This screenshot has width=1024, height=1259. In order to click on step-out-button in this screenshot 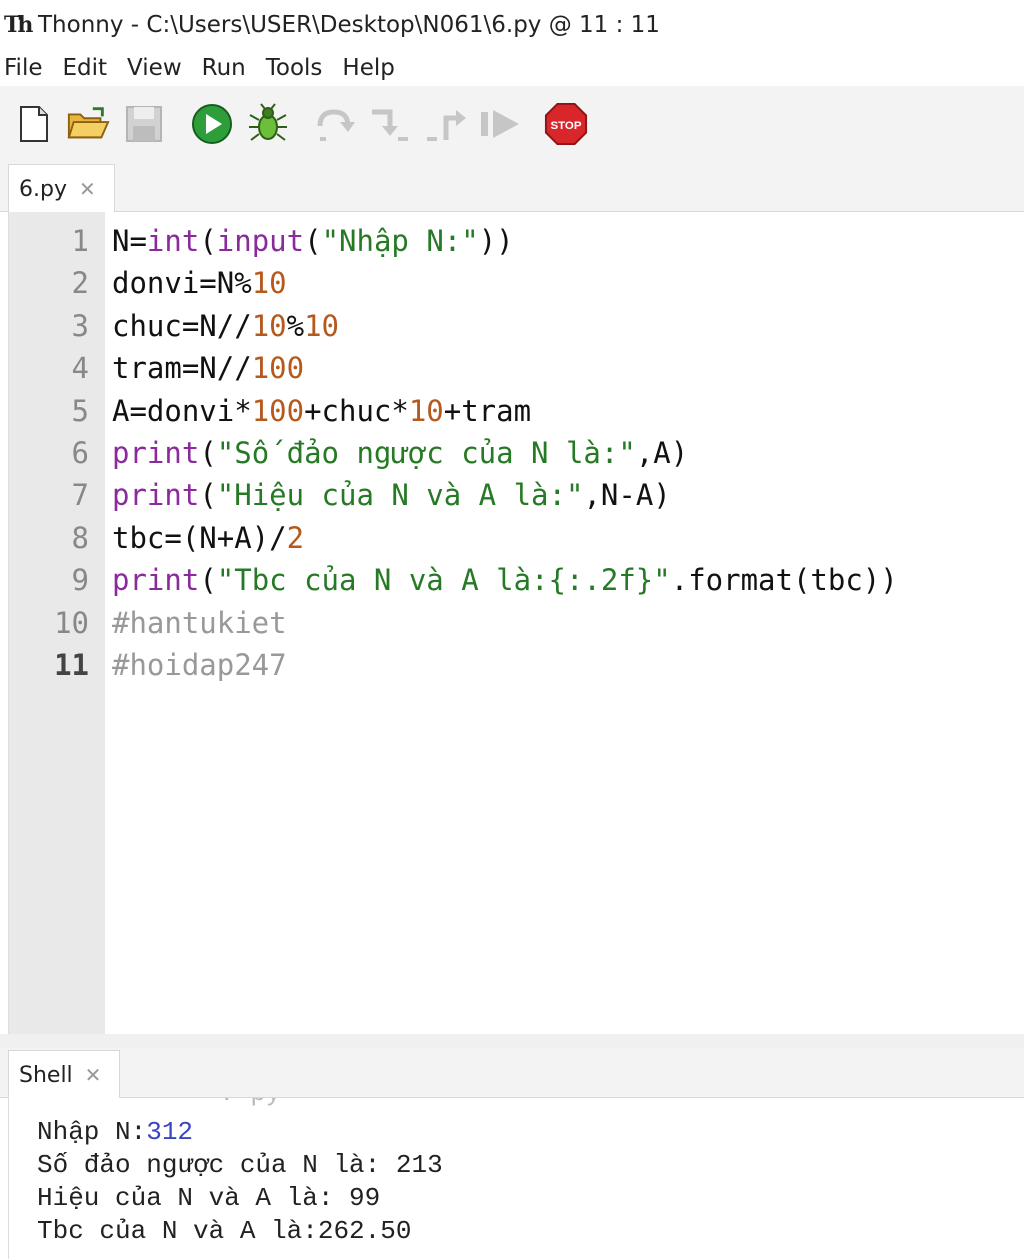, I will do `click(446, 124)`.